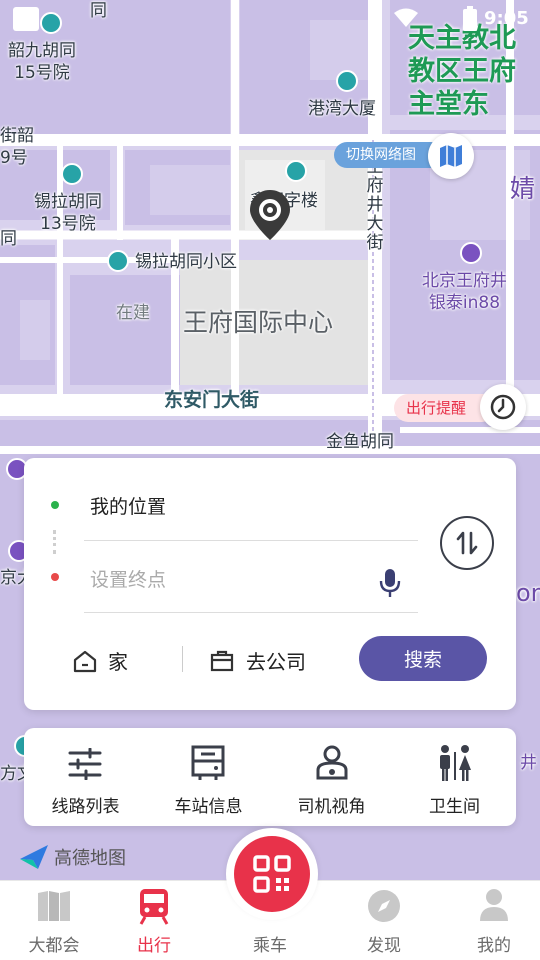  I want to click on map-label: 婧, so click(523, 188).